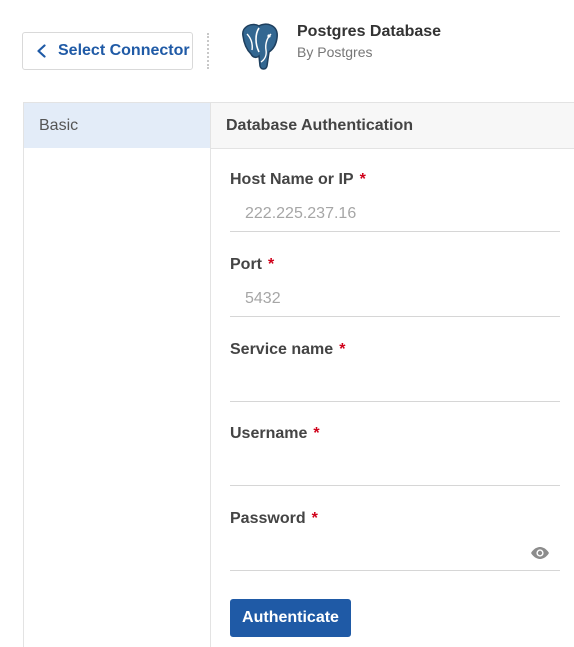  I want to click on product-subtitle: By Postgres, so click(335, 52).